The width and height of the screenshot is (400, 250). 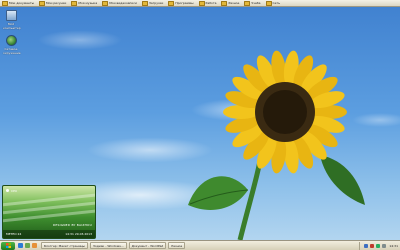 What do you see at coordinates (256, 3) in the screenshot?
I see `quick-launch-item-label: Учеба` at bounding box center [256, 3].